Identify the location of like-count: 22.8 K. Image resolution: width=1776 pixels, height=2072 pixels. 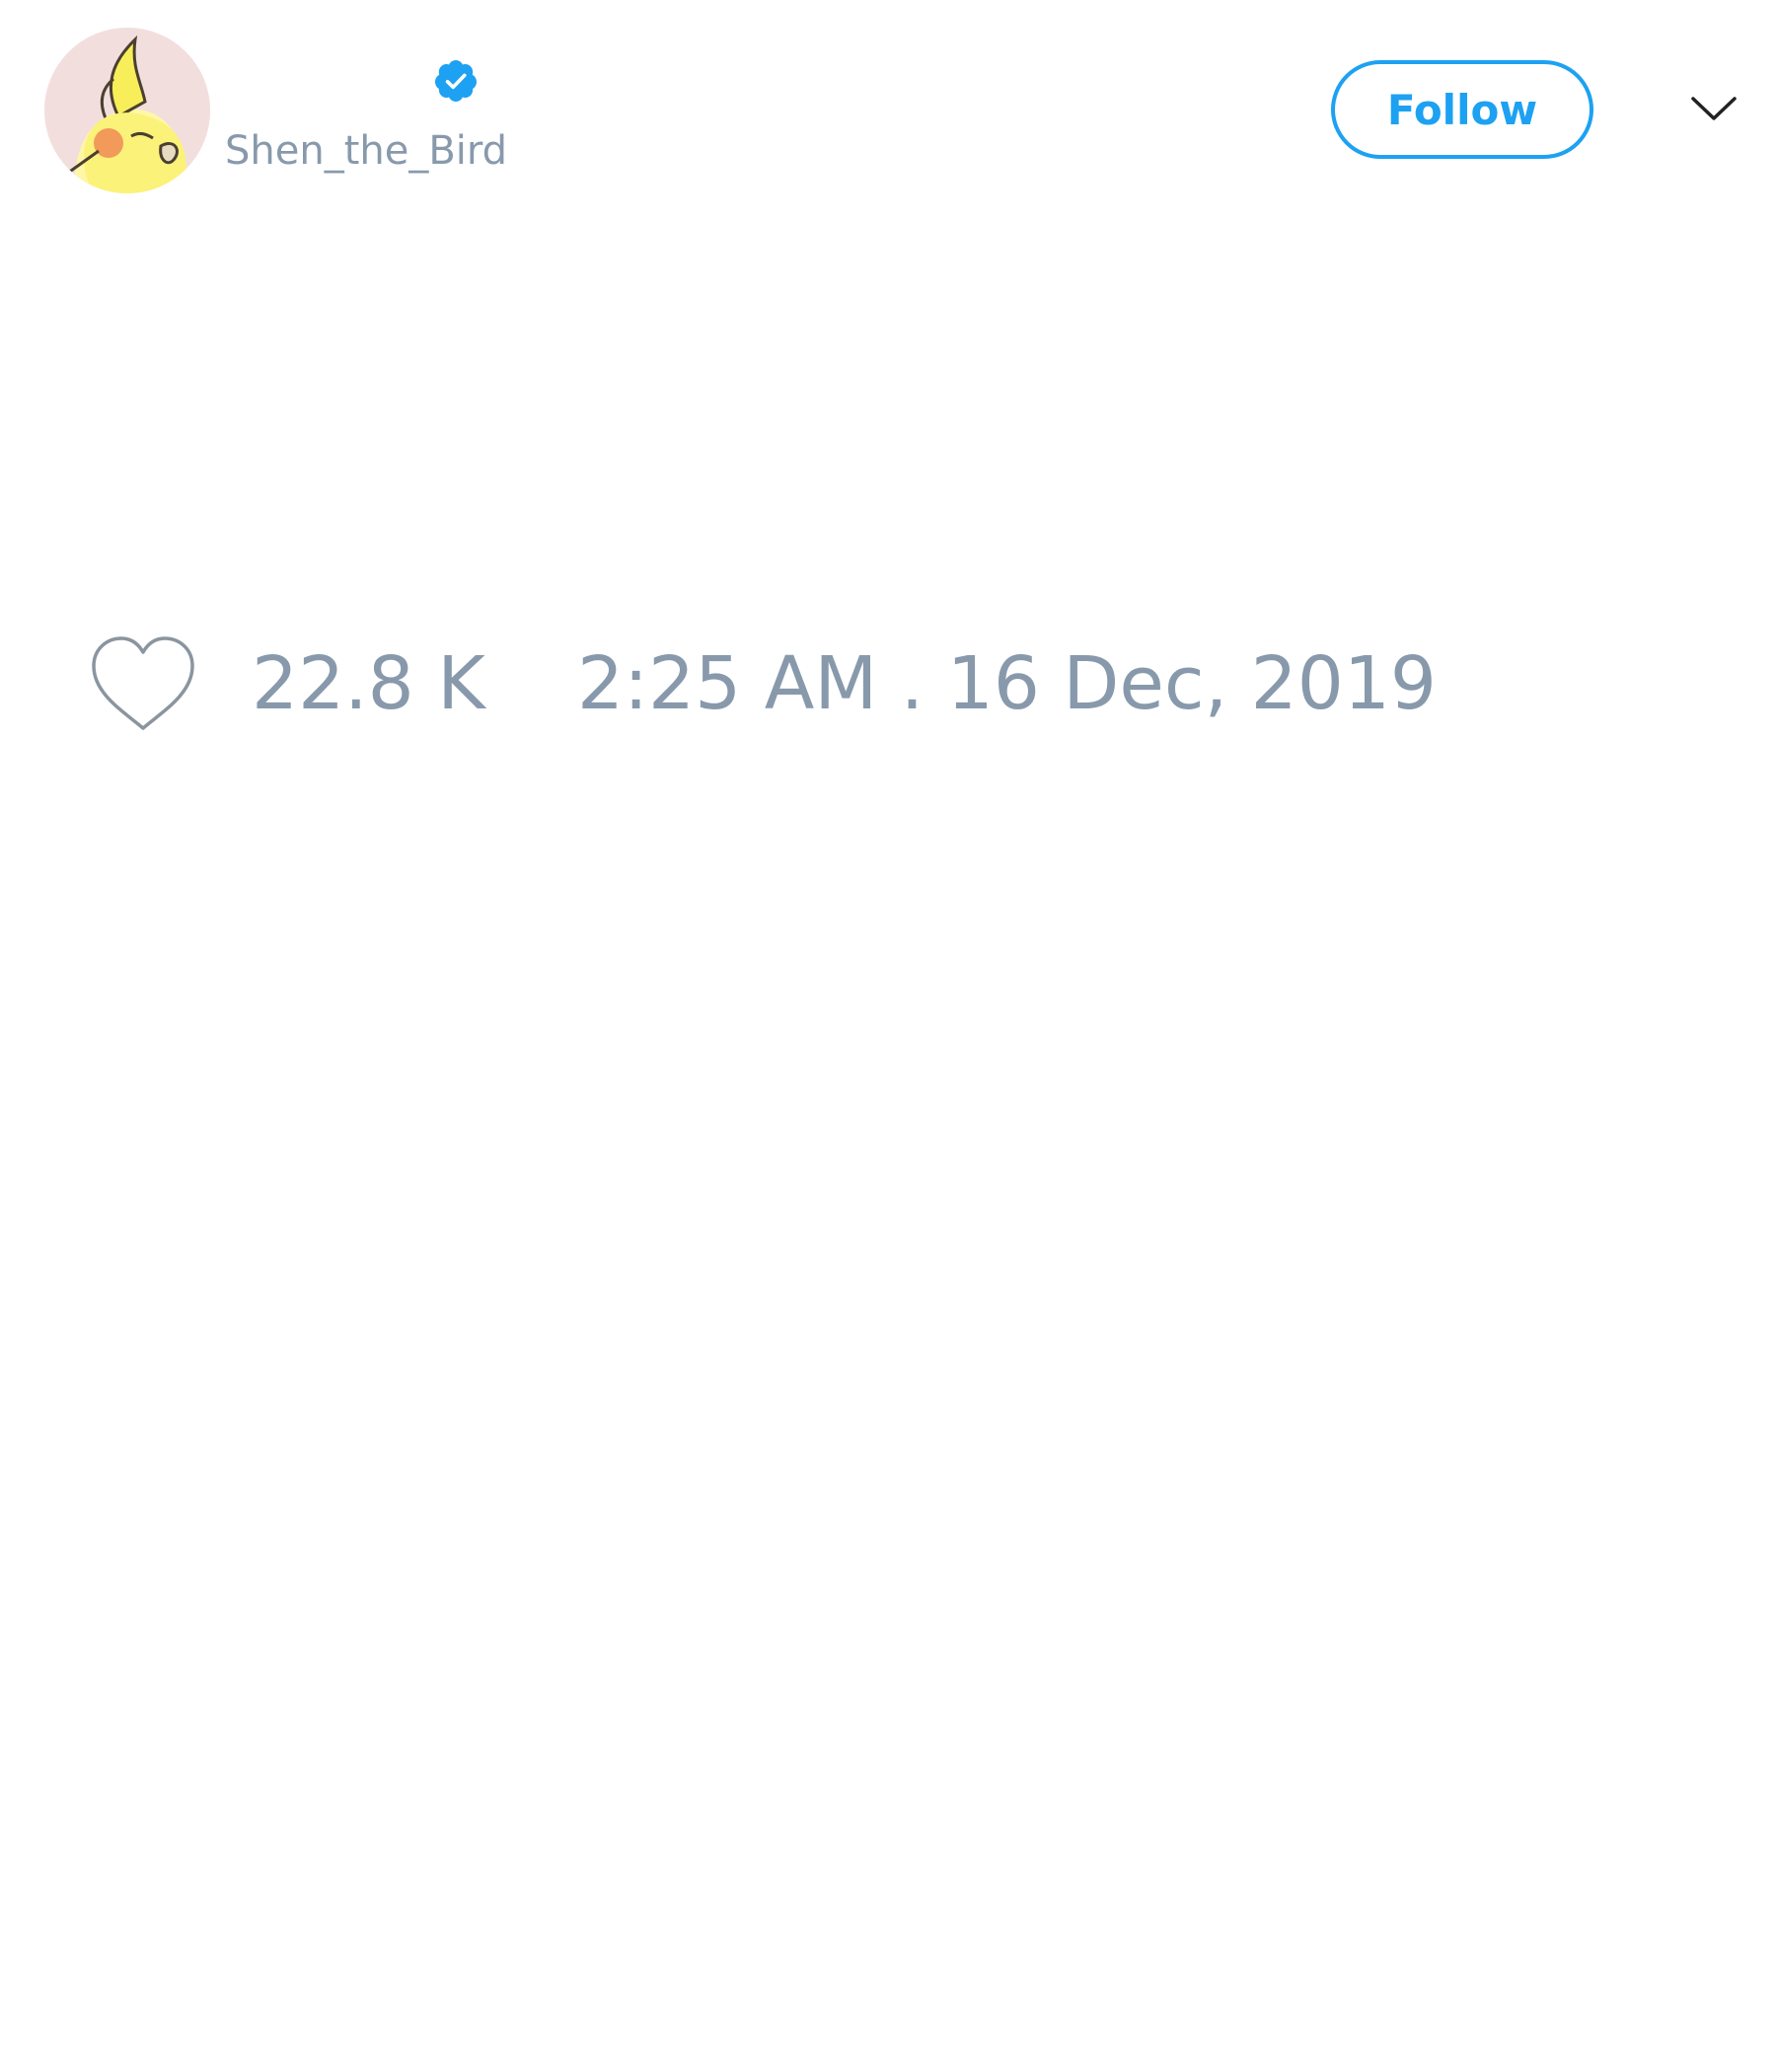
(368, 684).